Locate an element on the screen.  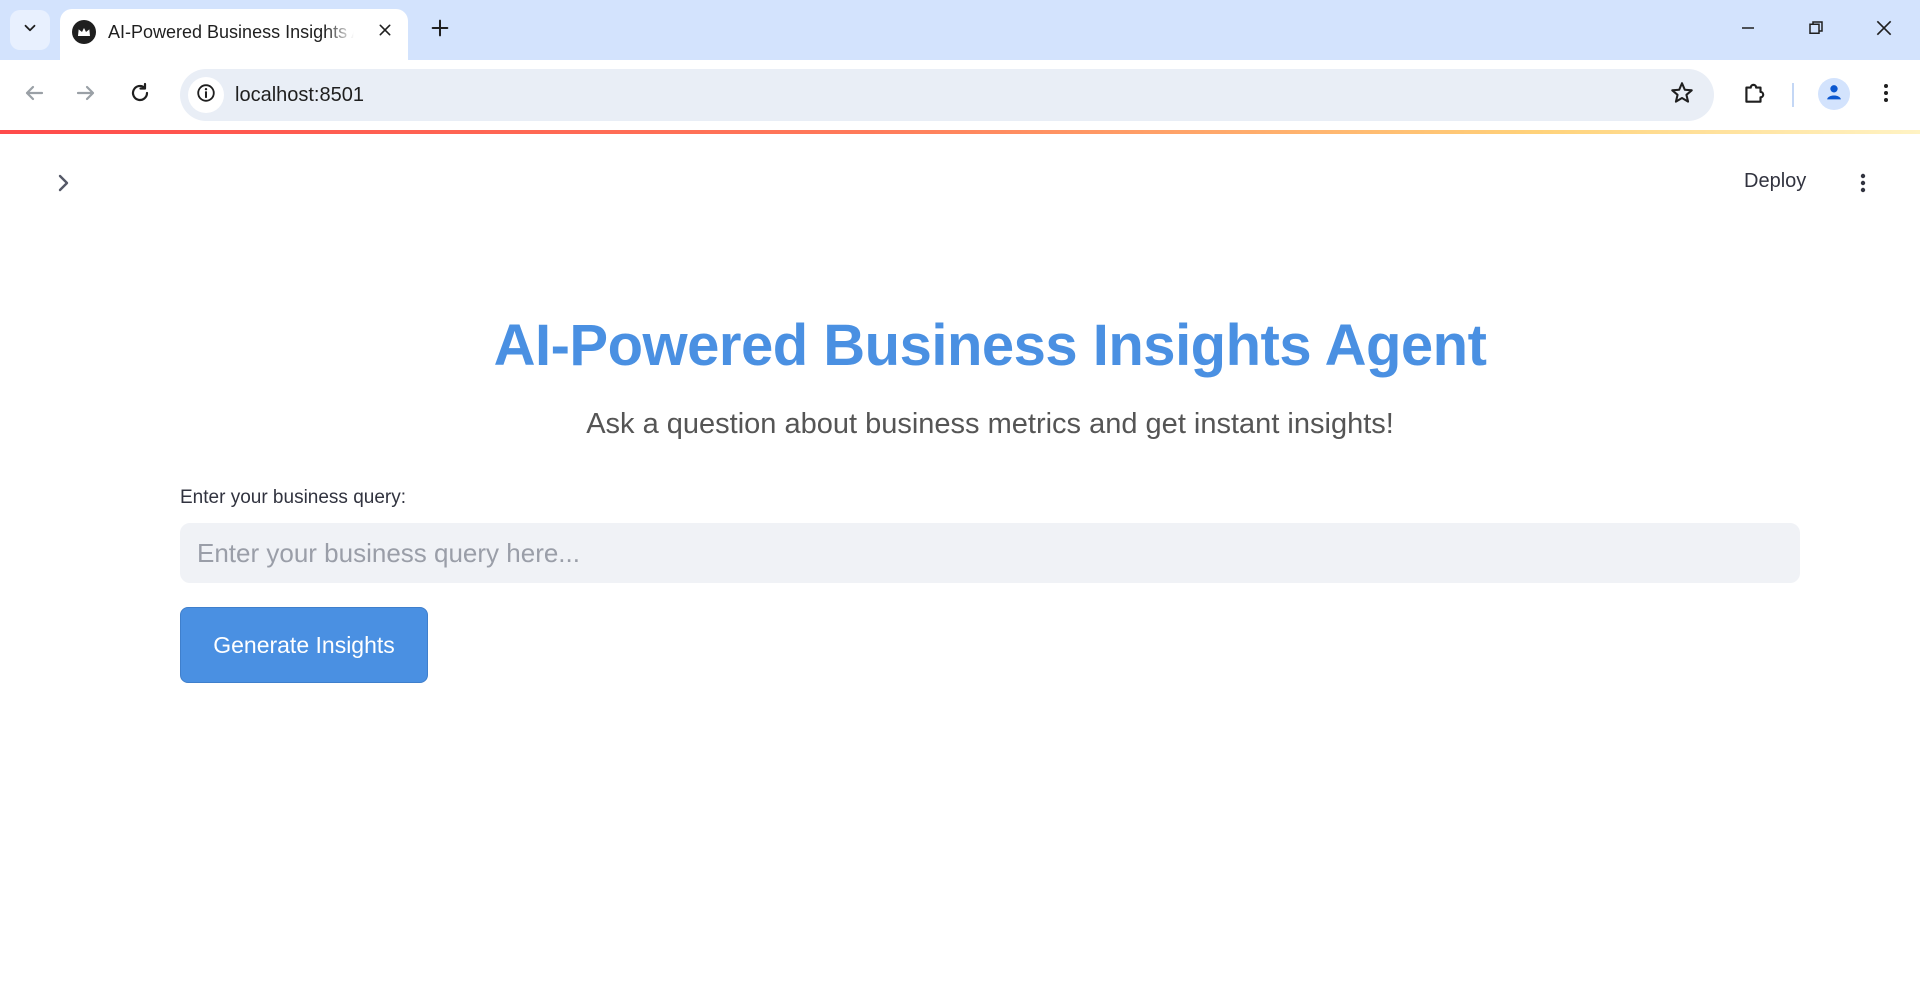
browser-toolbar: localhost:8501 is located at coordinates (960, 95).